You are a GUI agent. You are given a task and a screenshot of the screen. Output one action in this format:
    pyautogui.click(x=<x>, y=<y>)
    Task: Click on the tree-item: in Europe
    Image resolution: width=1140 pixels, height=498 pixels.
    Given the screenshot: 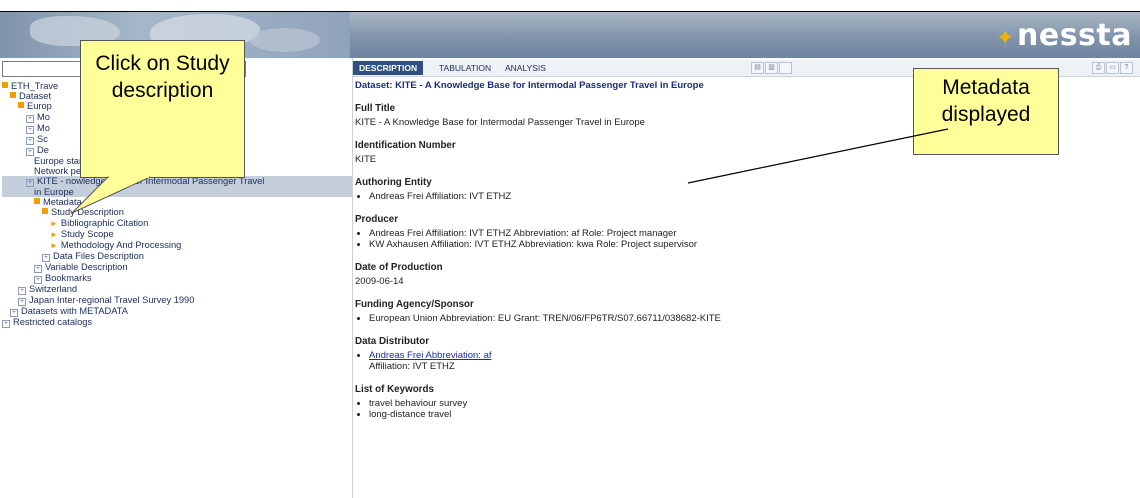 What is the action you would take?
    pyautogui.click(x=177, y=192)
    